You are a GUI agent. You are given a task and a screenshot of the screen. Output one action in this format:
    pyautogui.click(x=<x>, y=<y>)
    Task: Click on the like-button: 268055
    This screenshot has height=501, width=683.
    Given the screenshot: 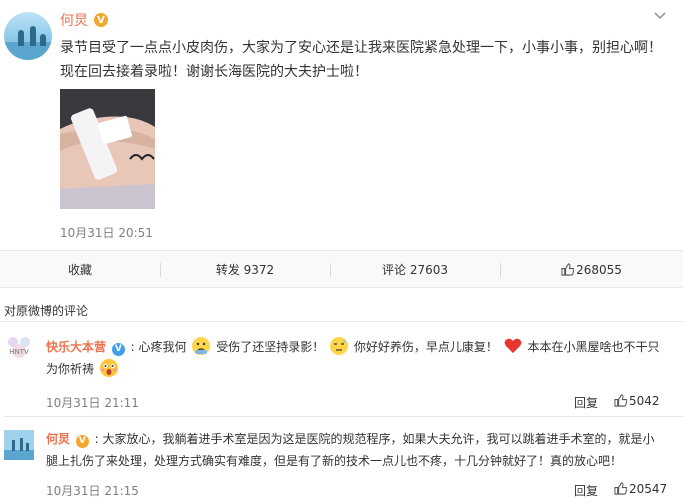 What is the action you would take?
    pyautogui.click(x=591, y=270)
    